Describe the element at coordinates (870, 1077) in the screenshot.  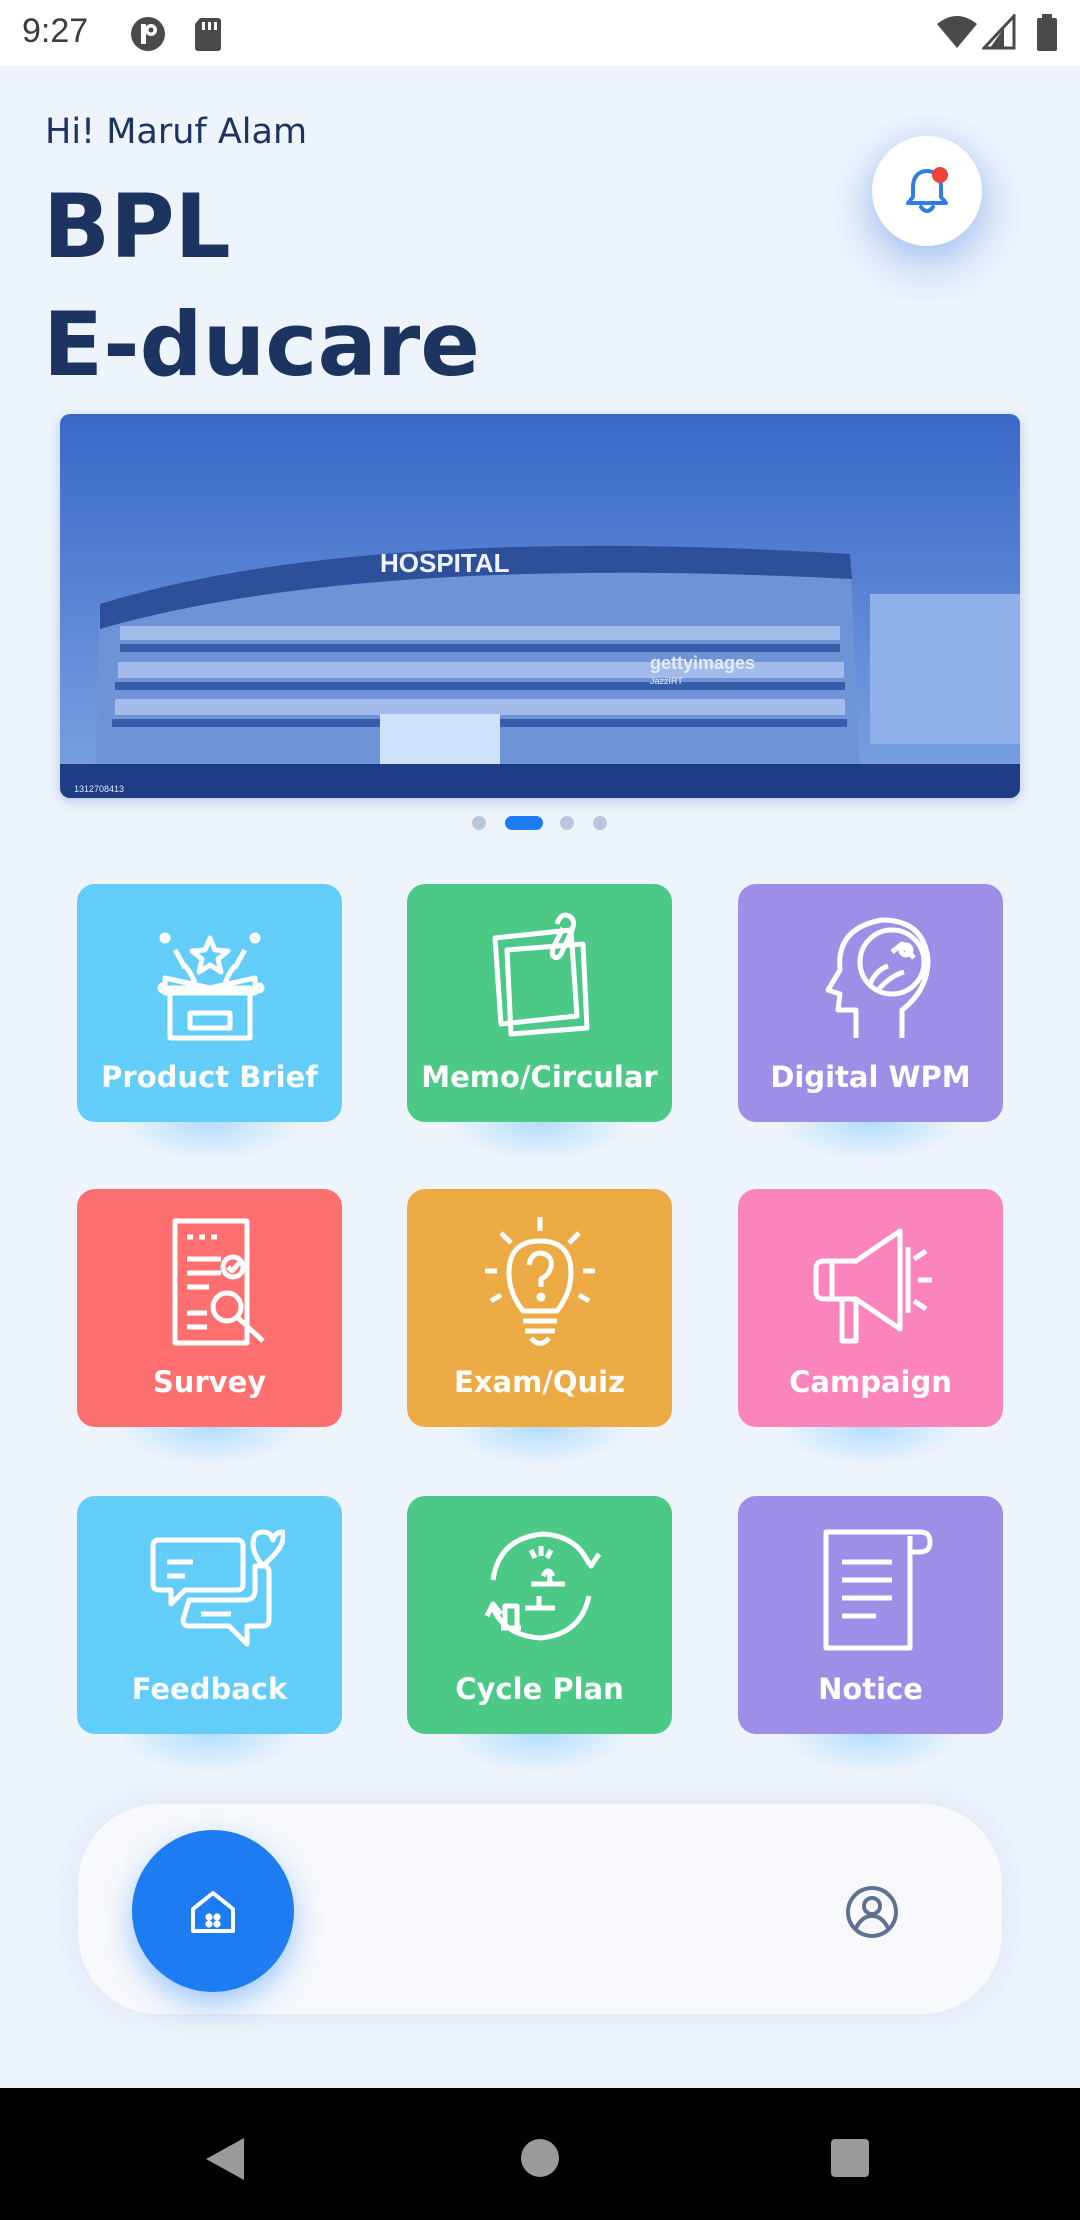
I see `tile-label: Digital WPM` at that location.